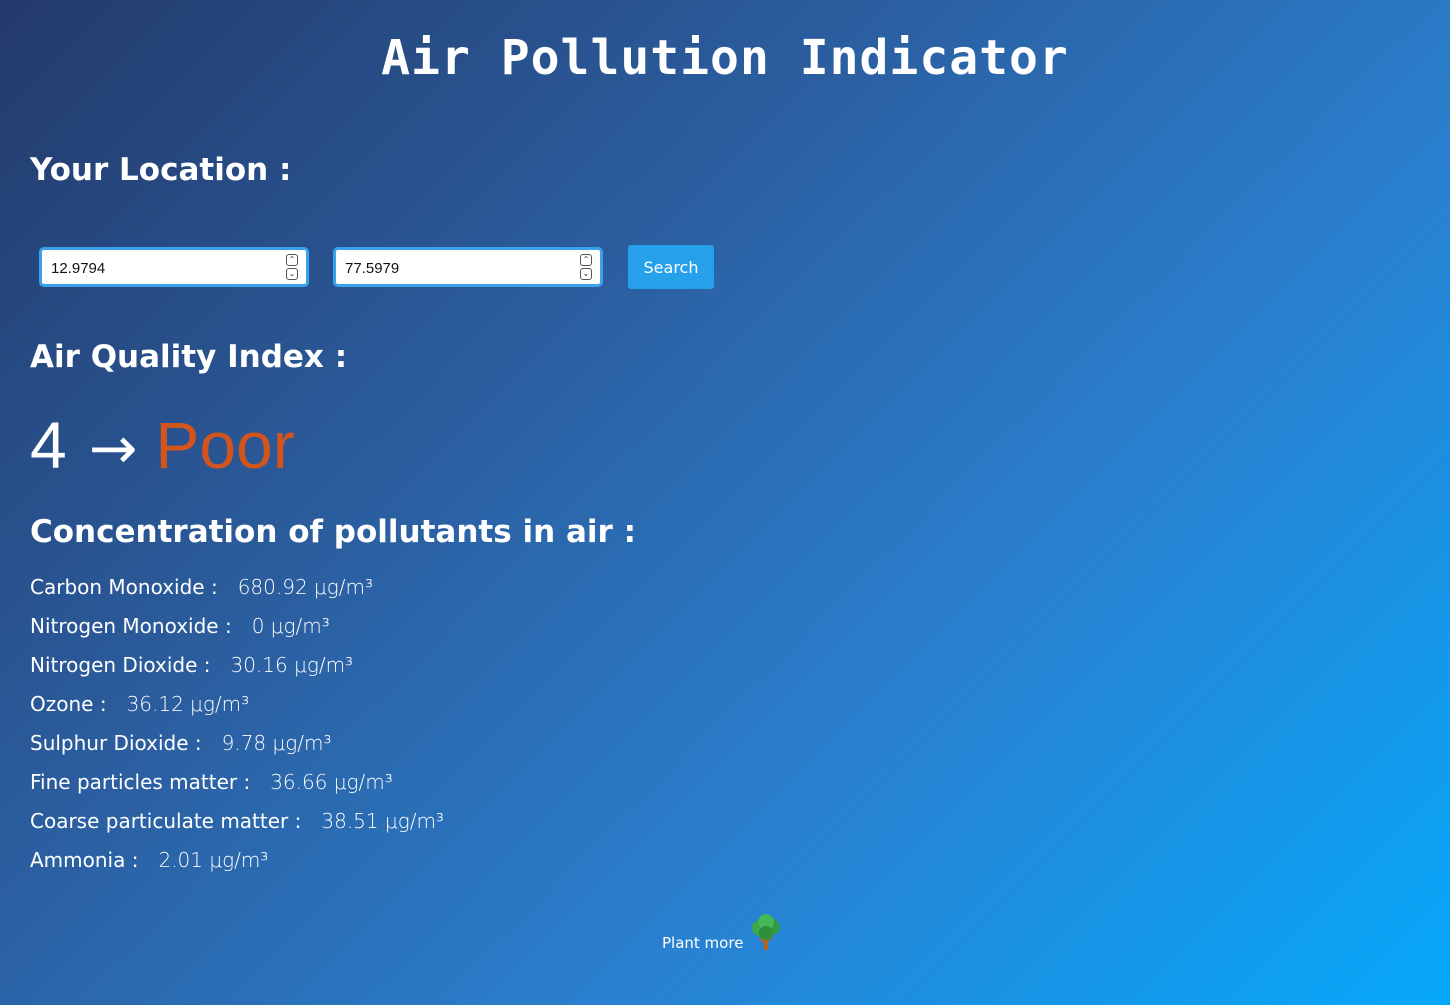 The width and height of the screenshot is (1450, 1005). What do you see at coordinates (290, 626) in the screenshot?
I see `pollutant-value: 0 μg/m³` at bounding box center [290, 626].